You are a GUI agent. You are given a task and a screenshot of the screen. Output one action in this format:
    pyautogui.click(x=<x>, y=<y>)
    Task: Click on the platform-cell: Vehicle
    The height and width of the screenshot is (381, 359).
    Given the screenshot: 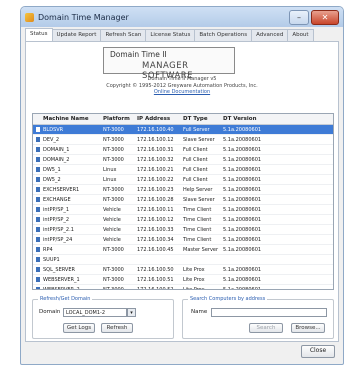 What is the action you would take?
    pyautogui.click(x=112, y=229)
    